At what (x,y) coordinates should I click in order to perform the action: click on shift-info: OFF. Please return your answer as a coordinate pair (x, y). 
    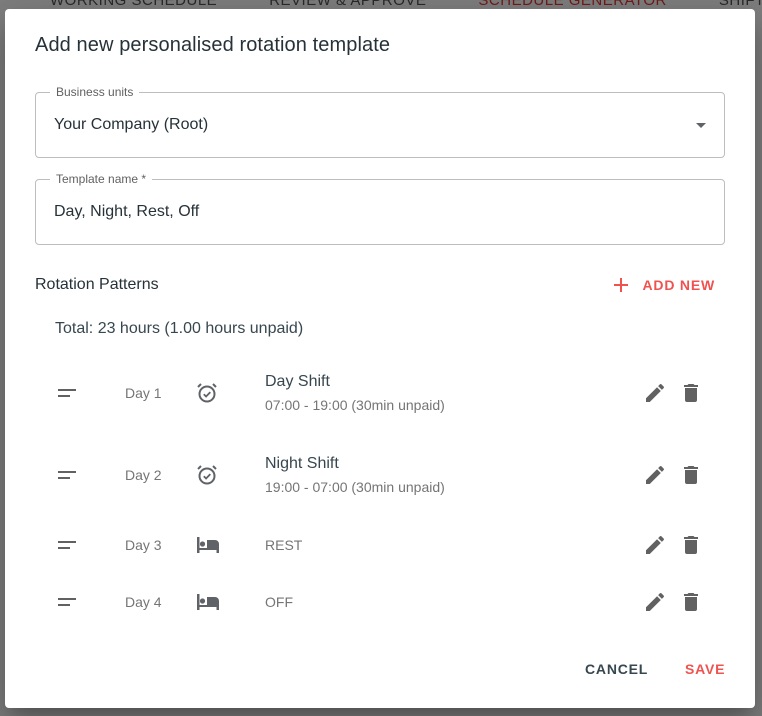
    Looking at the image, I should click on (279, 602).